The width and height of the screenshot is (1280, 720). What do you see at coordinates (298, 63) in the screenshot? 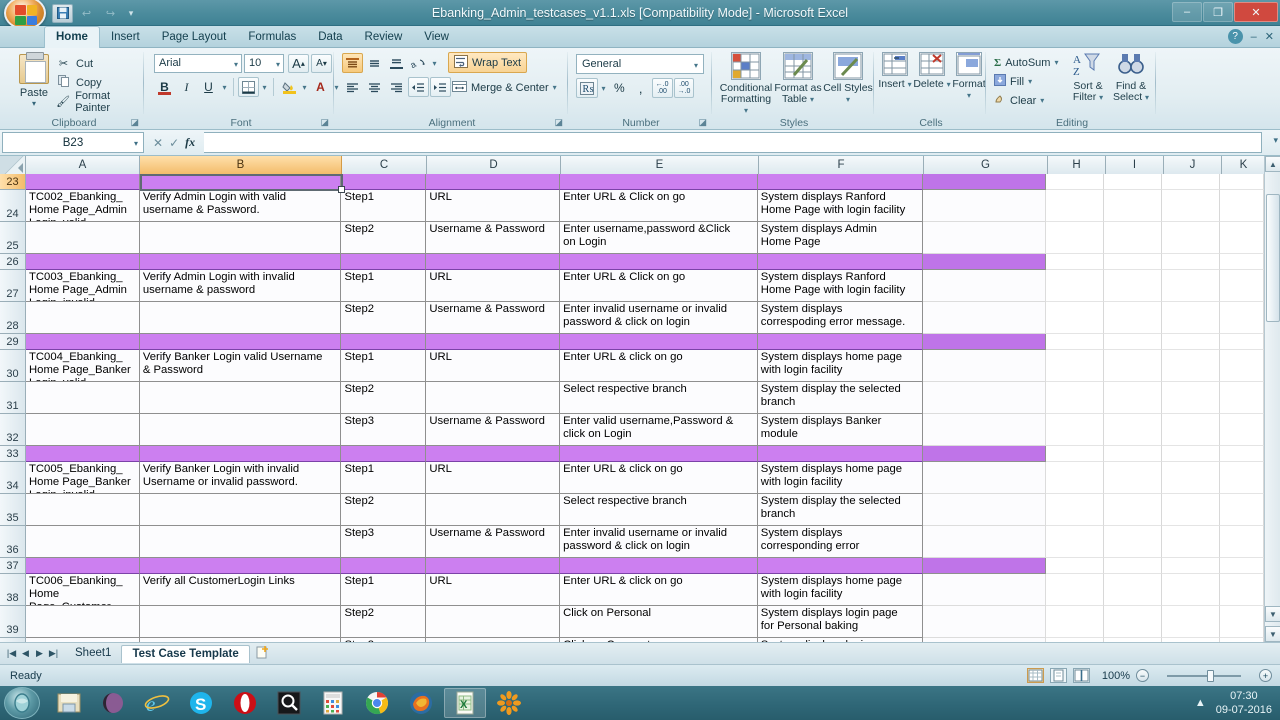
I see `increase-font-size-button: A ▴` at bounding box center [298, 63].